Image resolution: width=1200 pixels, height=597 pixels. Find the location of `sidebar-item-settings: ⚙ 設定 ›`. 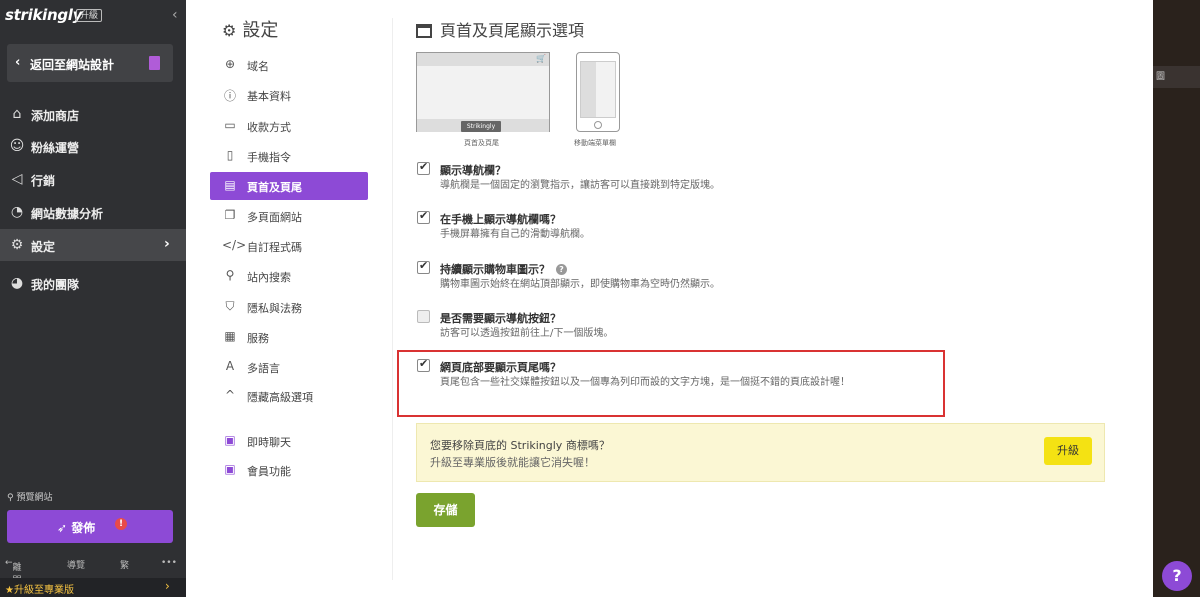

sidebar-item-settings: ⚙ 設定 › is located at coordinates (93, 245).